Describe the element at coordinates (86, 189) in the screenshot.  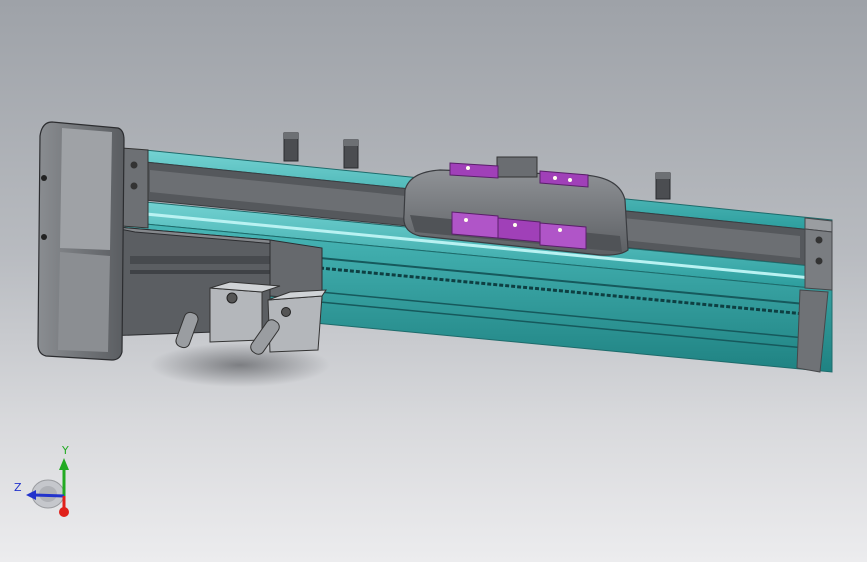
I see `motor-end-cover-face` at that location.